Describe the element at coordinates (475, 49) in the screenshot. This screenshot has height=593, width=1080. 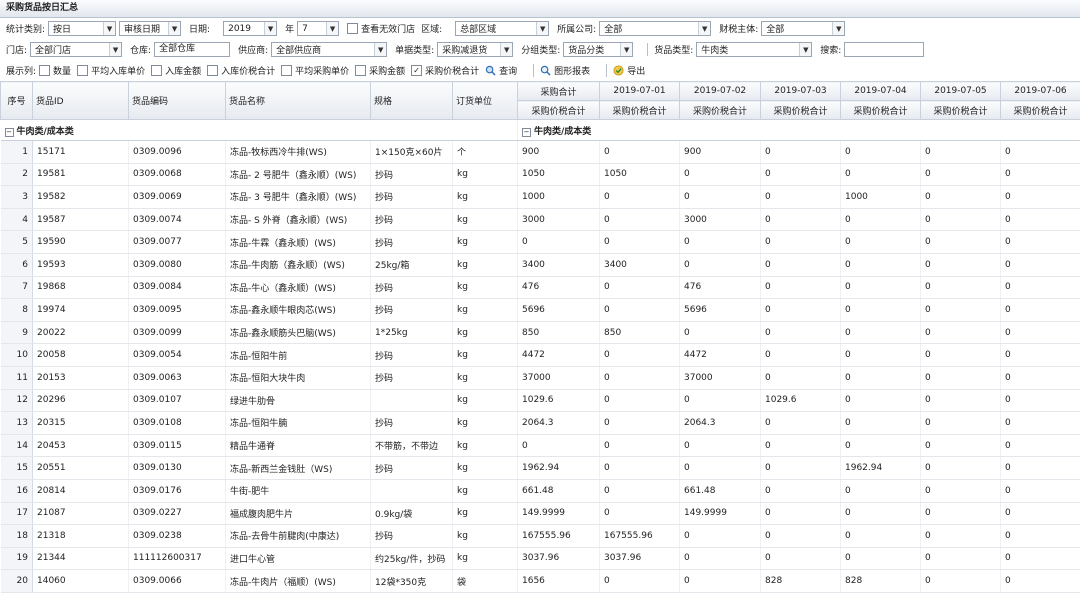
I see `doc-type-select: 采购减退货▼` at that location.